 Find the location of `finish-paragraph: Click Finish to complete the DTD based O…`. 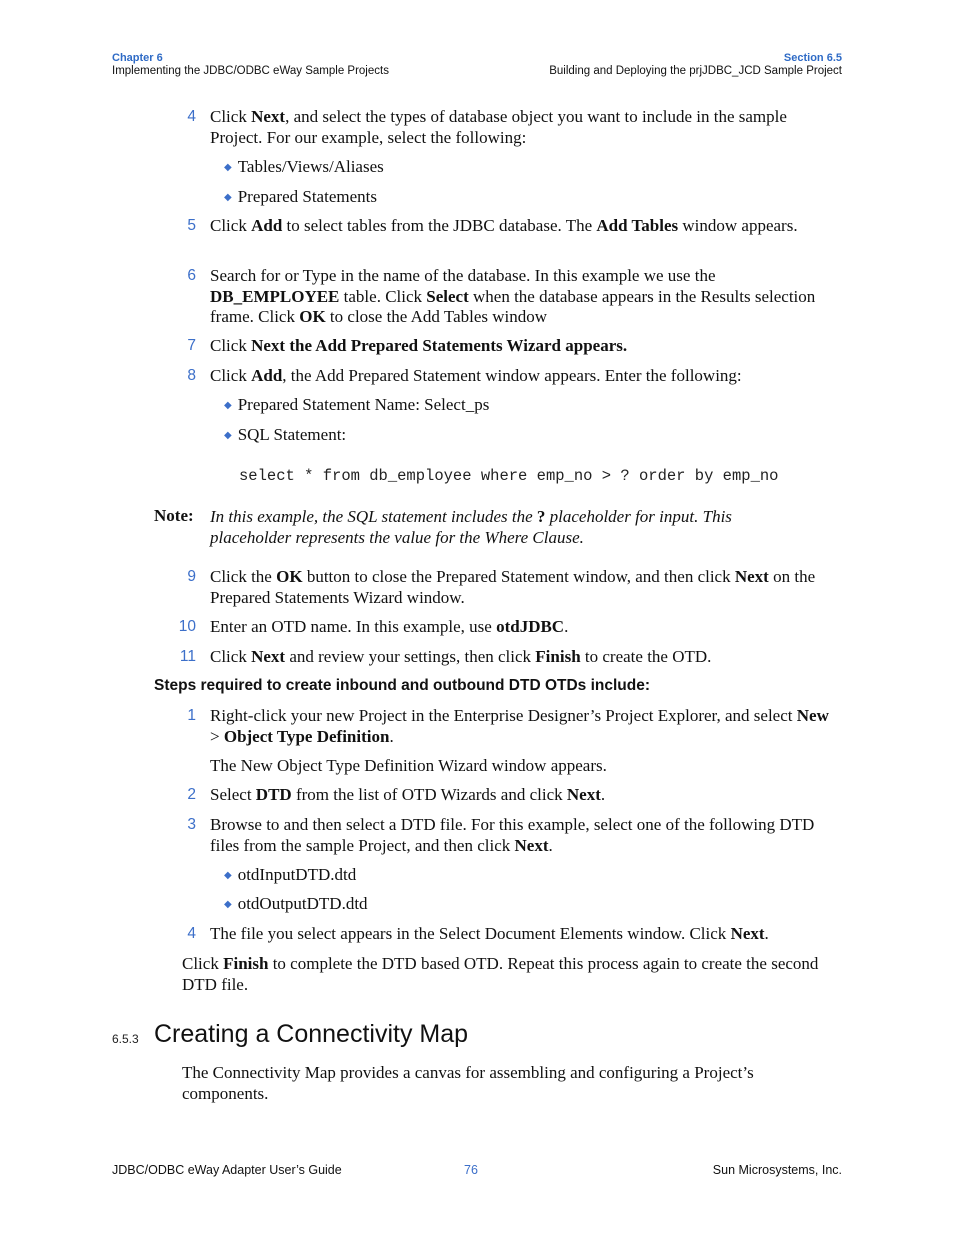

finish-paragraph: Click Finish to complete the DTD based O… is located at coordinates (507, 974).